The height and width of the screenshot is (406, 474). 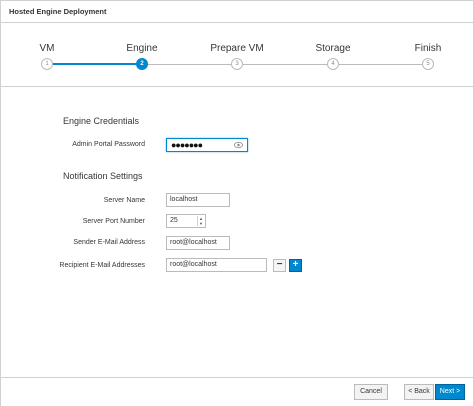 I want to click on wizard-step-label: Finish, so click(x=428, y=48).